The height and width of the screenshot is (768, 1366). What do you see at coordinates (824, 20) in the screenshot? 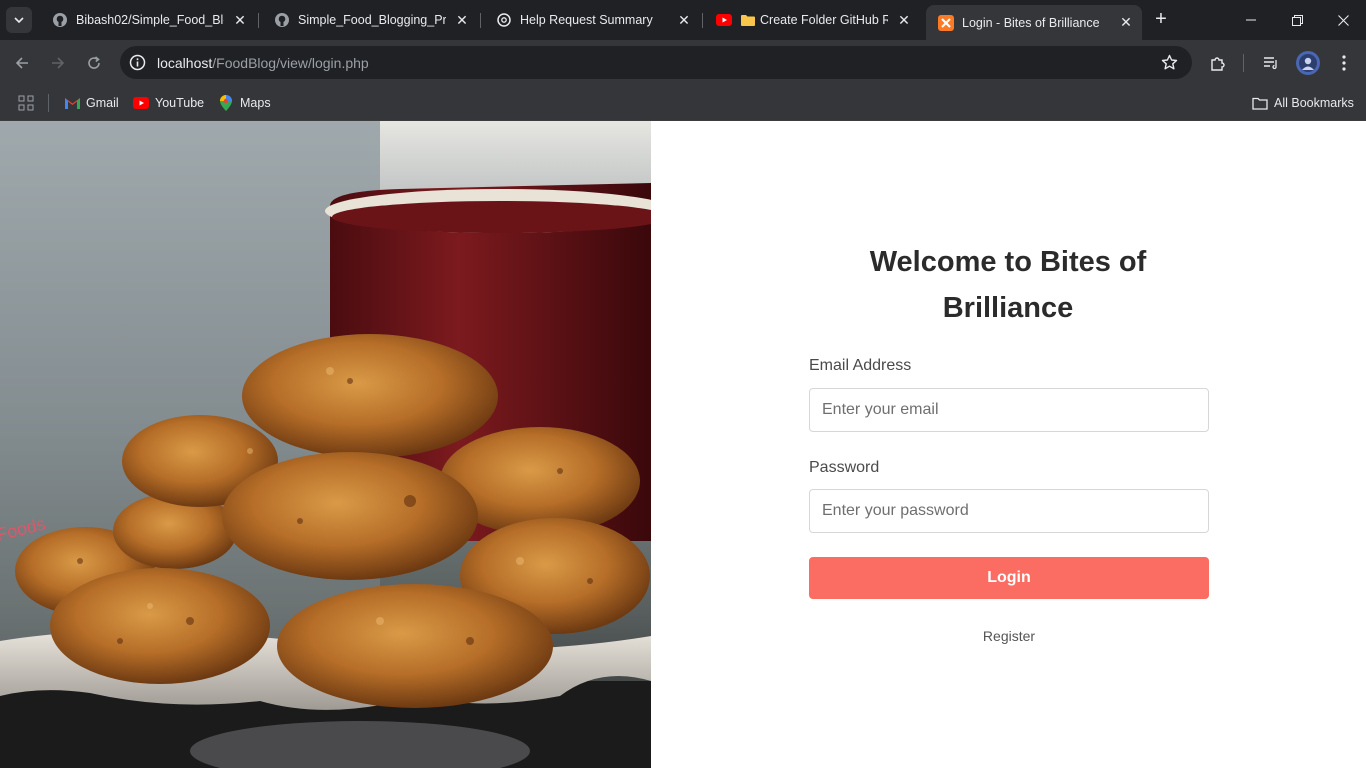
I see `tab-title: Create Folder GitHub Repo` at bounding box center [824, 20].